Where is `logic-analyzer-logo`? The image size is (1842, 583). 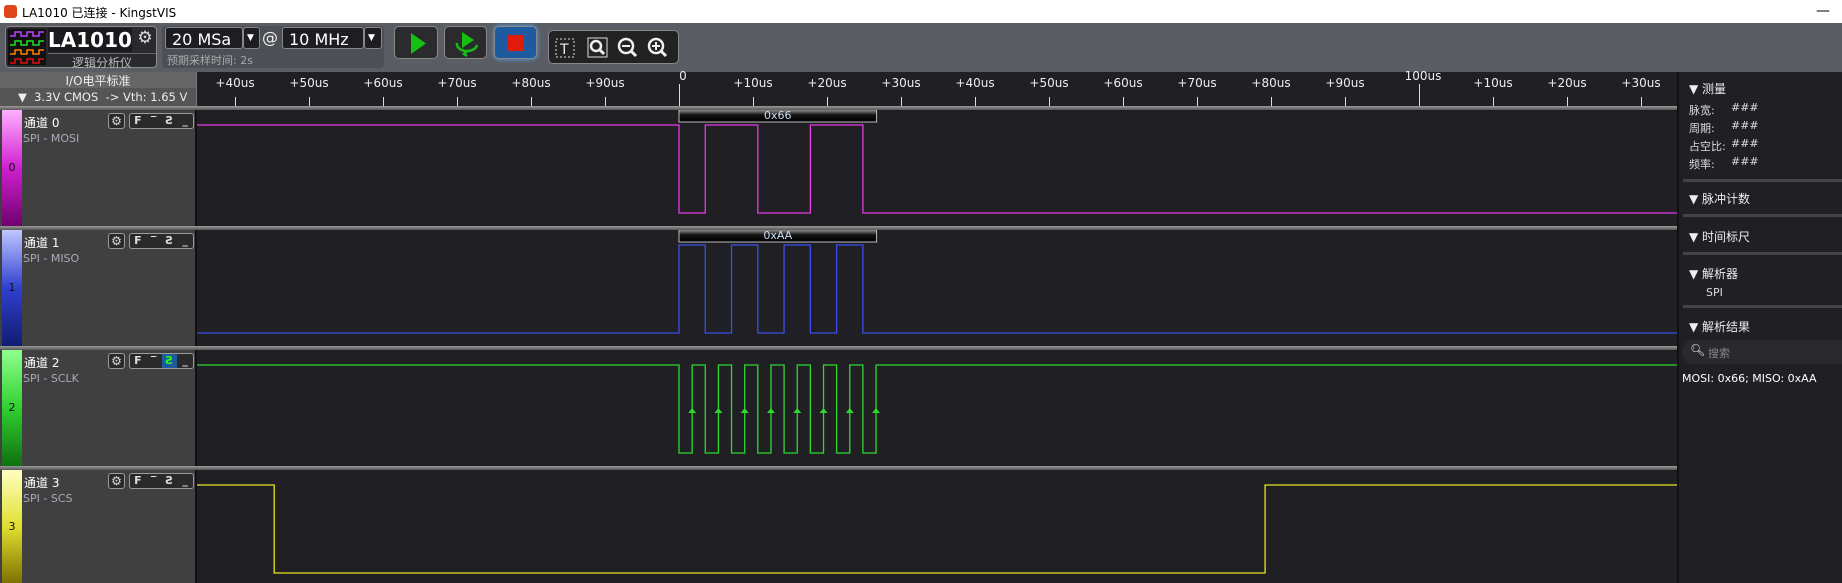
logic-analyzer-logo is located at coordinates (27, 47).